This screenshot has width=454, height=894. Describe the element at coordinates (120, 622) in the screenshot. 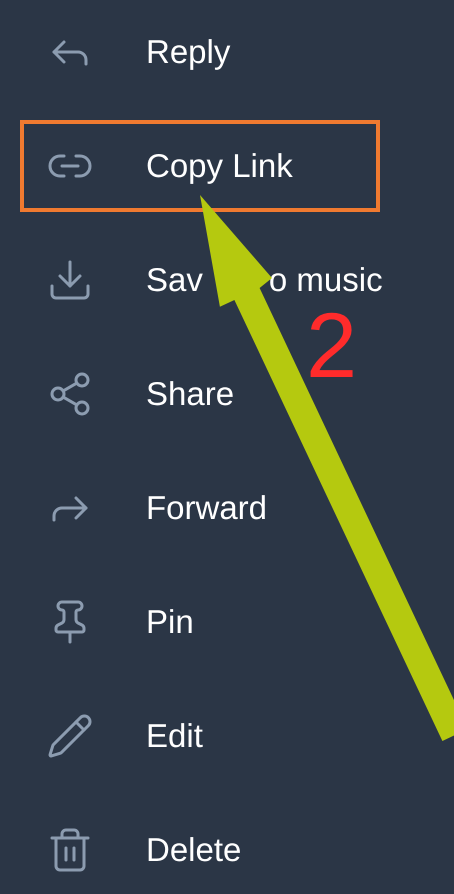

I see `menu-item: Pin` at that location.